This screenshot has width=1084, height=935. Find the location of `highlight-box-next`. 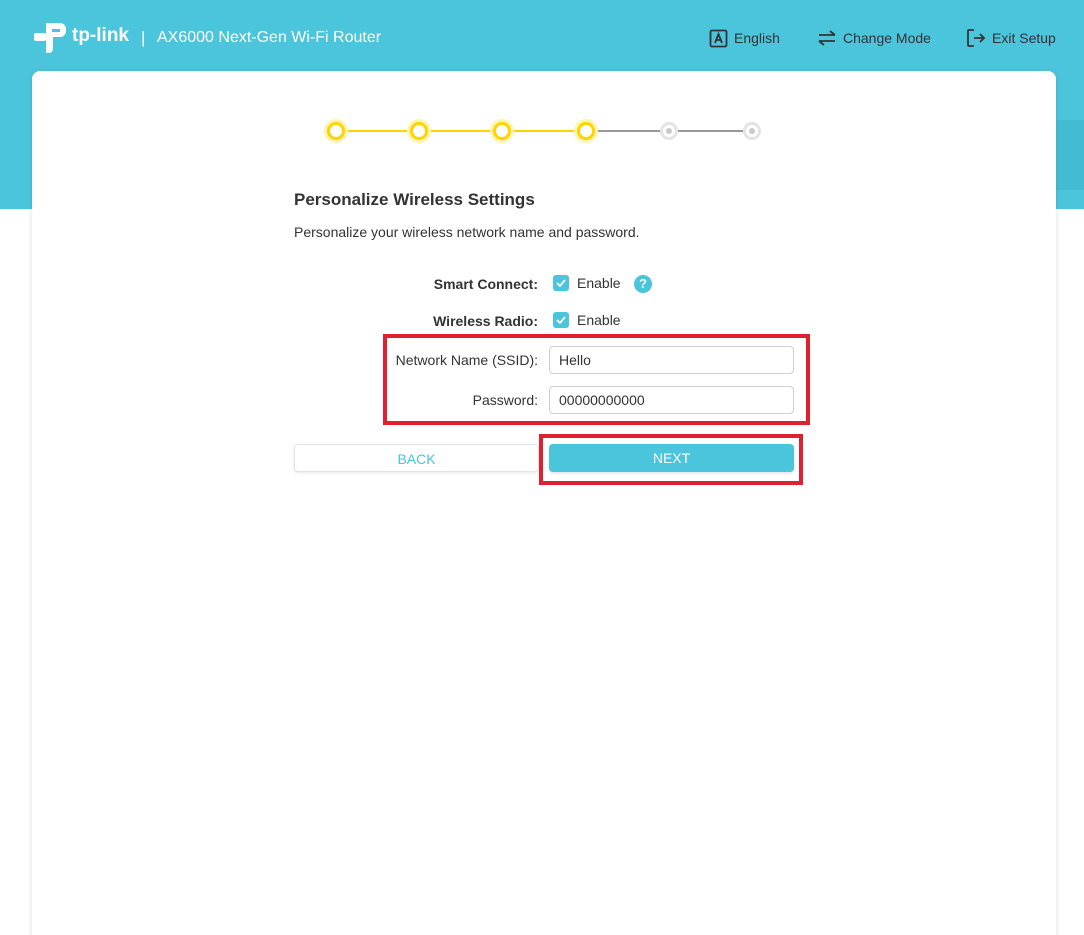

highlight-box-next is located at coordinates (671, 459).